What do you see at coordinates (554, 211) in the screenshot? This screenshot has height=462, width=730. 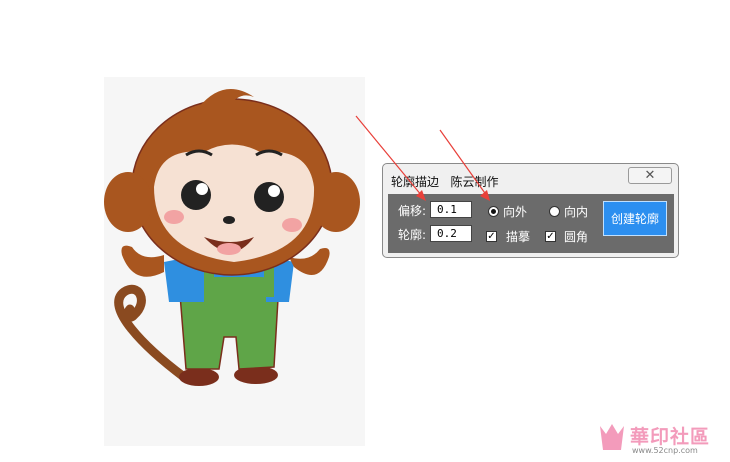 I see `inward-radio` at bounding box center [554, 211].